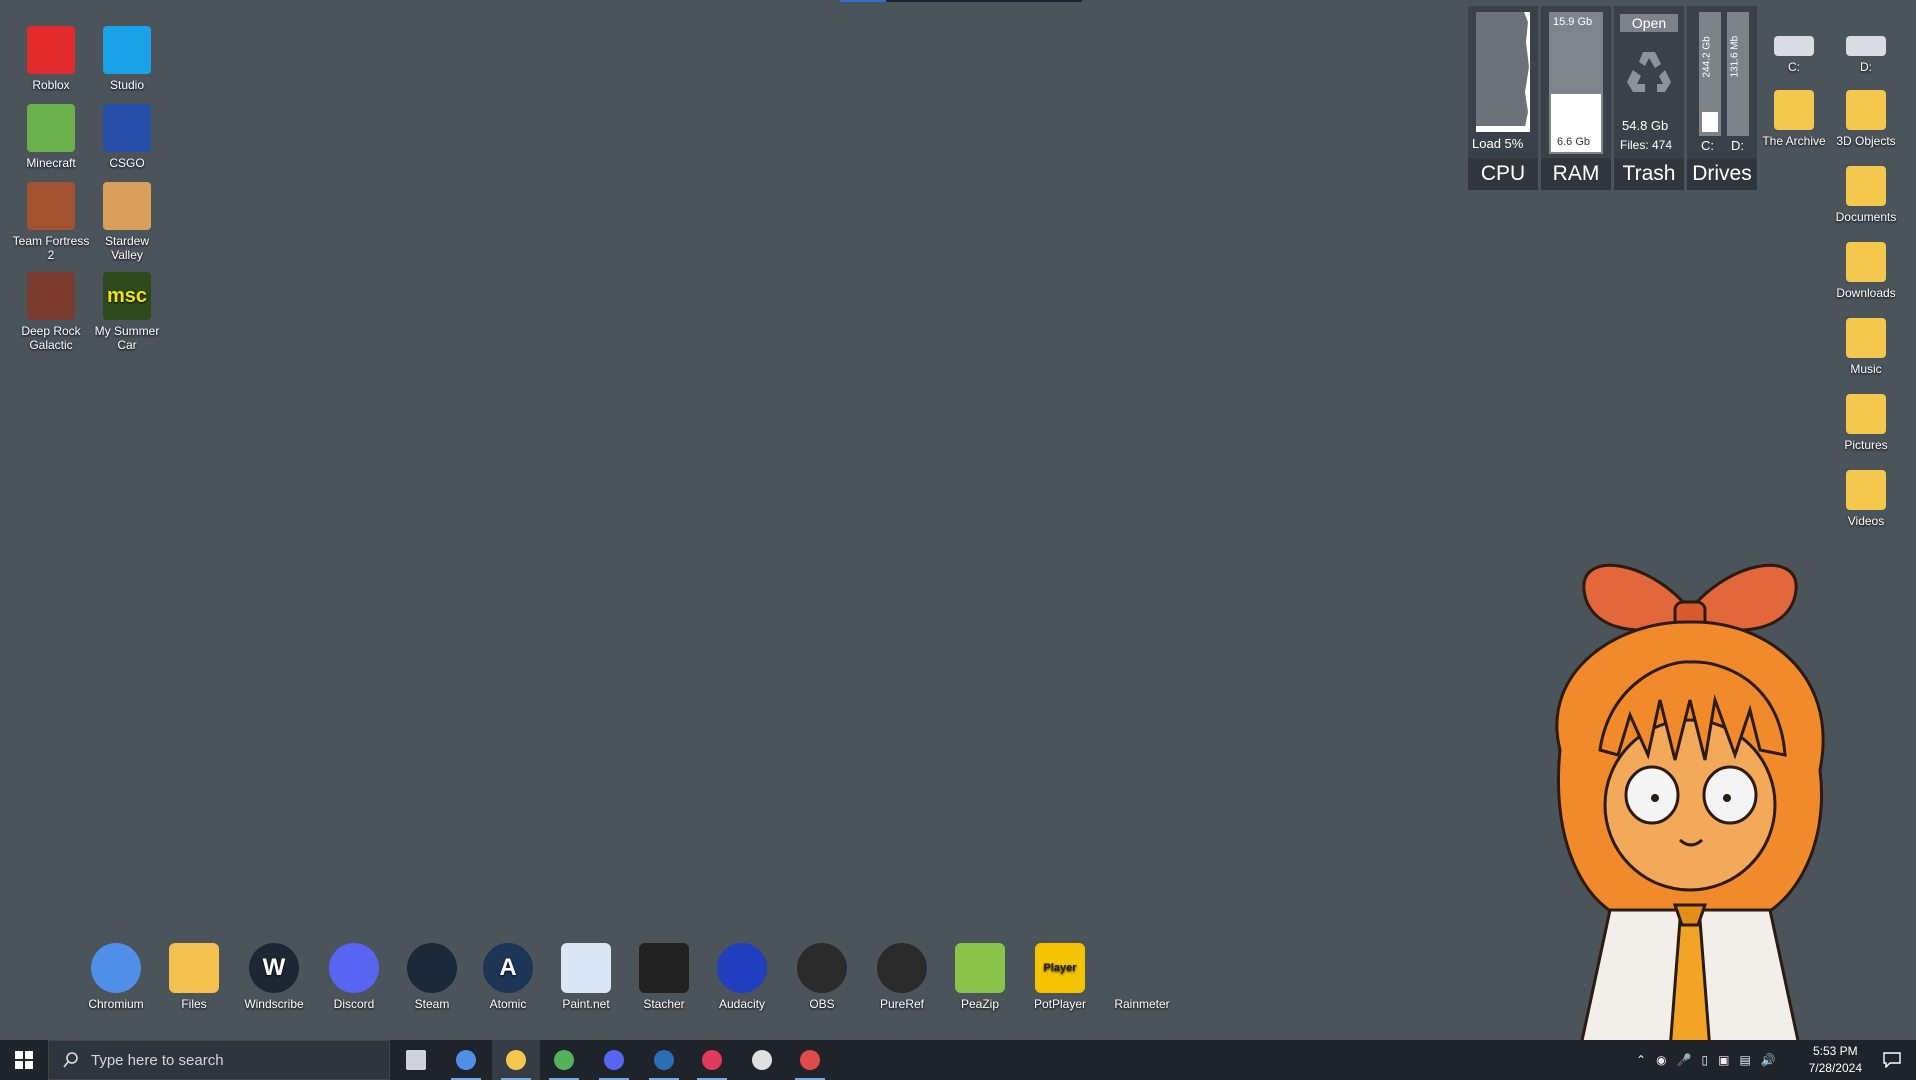  I want to click on ram-used: 6.6 Gb, so click(1574, 142).